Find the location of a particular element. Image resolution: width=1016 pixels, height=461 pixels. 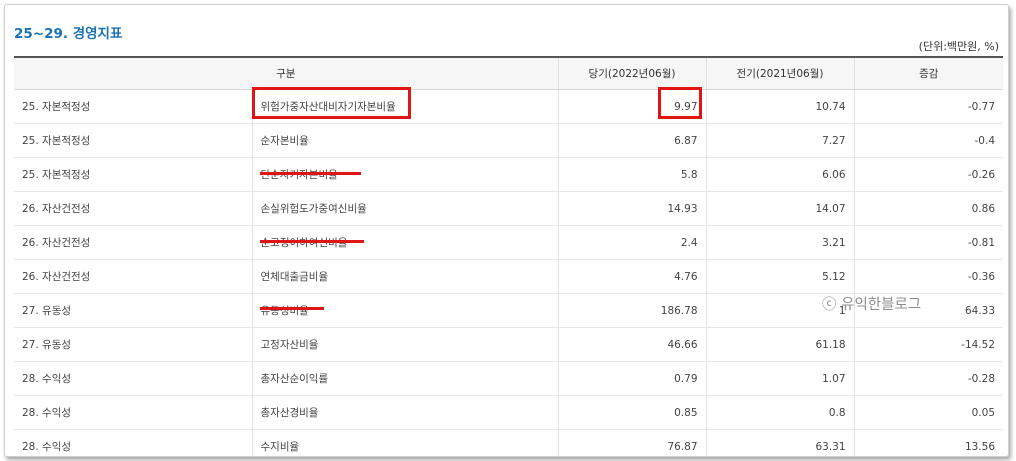

table-row: 28. 수익성 총자산경비율 0.85 0.8 0.05 is located at coordinates (509, 412).